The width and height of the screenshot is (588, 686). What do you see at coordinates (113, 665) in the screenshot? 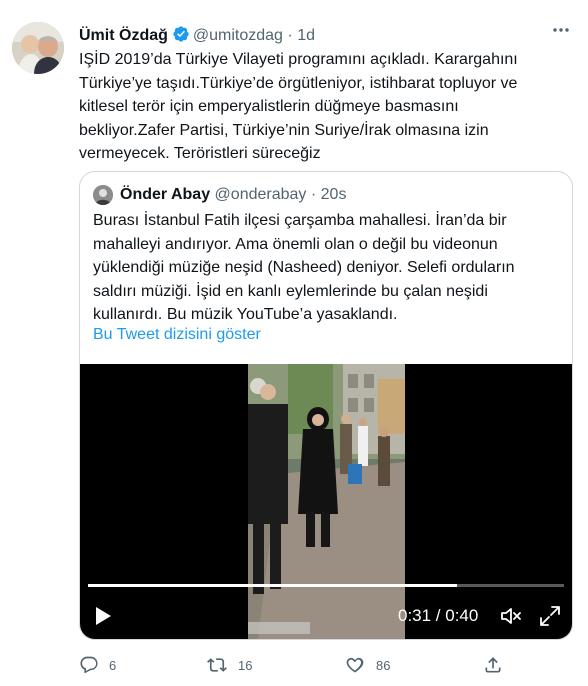
I see `reply-count: 6` at bounding box center [113, 665].